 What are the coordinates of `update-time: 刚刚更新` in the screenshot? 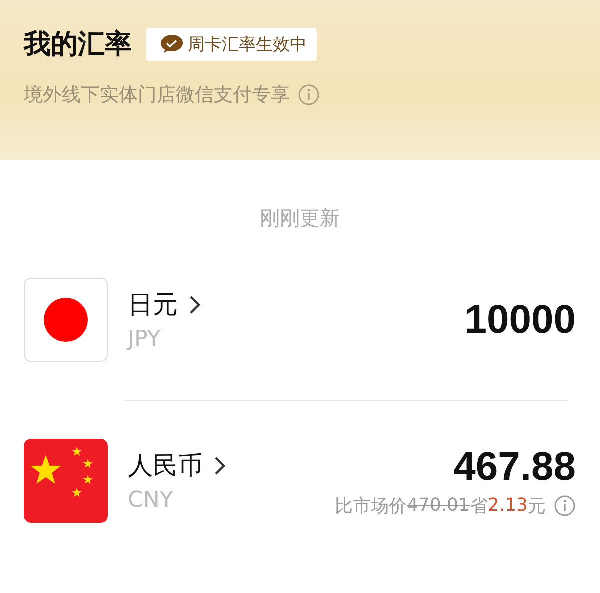 It's located at (300, 218).